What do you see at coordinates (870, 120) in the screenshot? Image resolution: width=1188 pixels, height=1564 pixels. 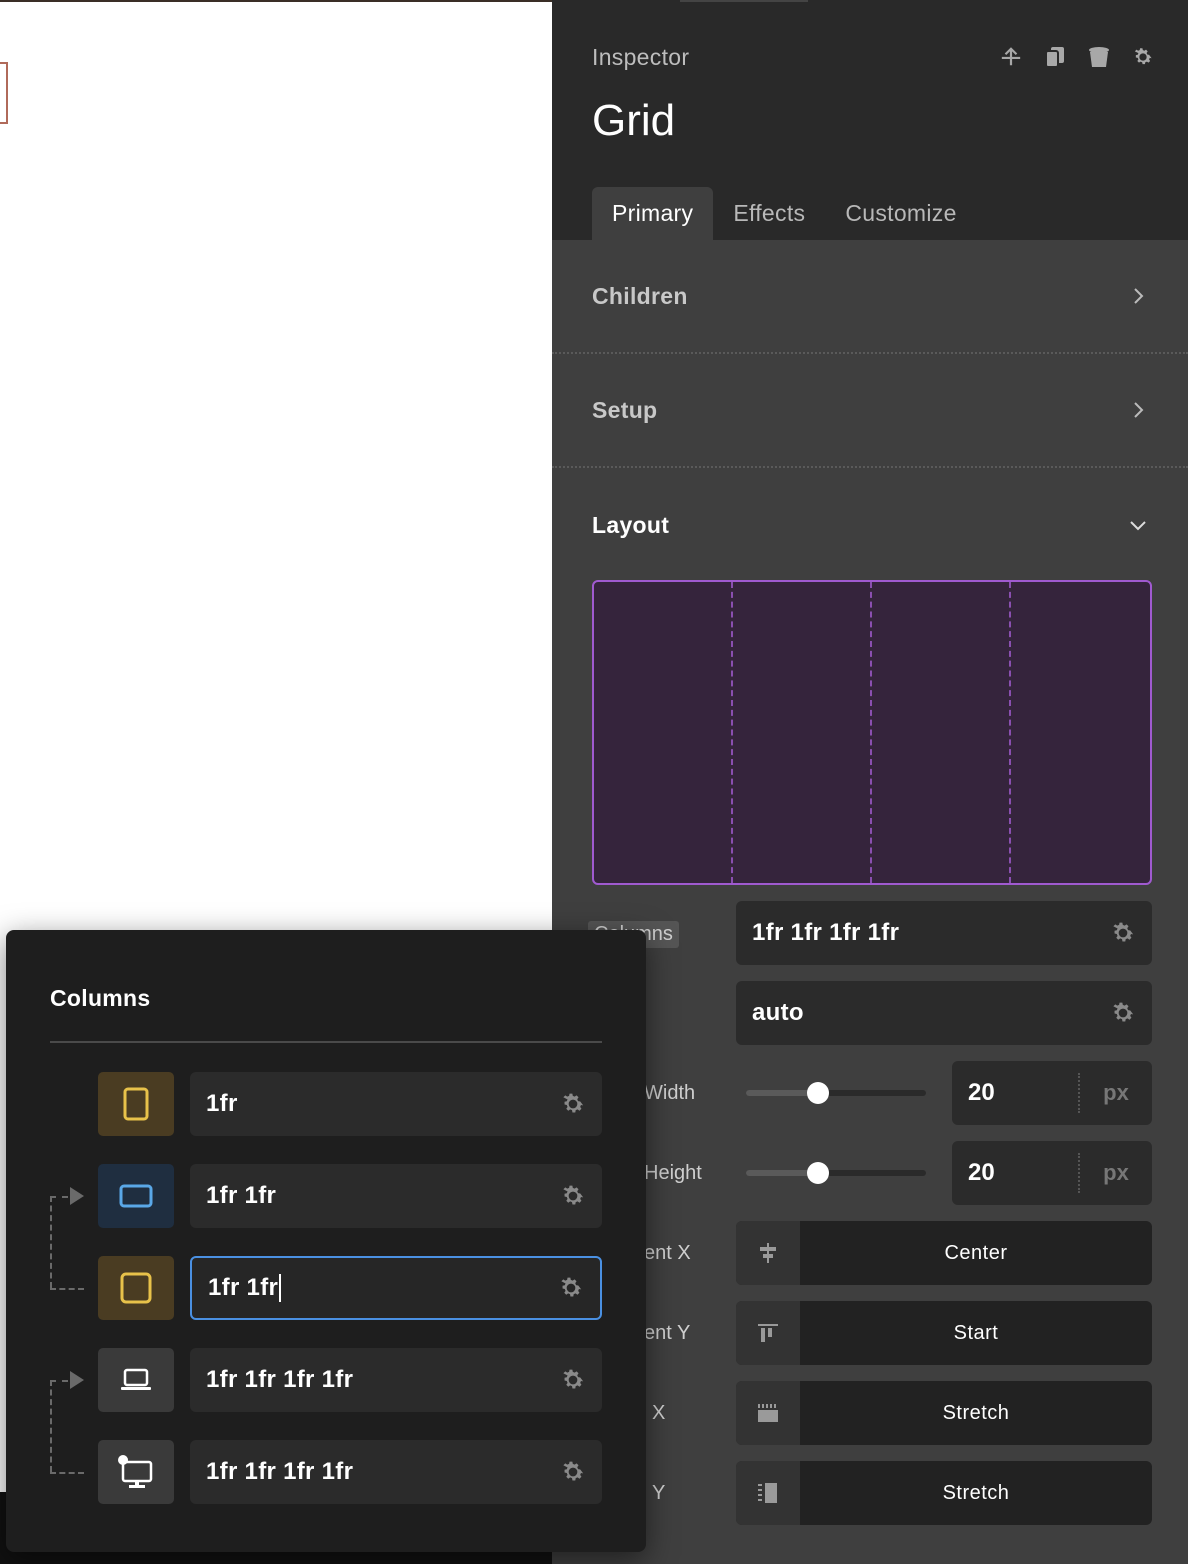 I see `inspector-header: Inspector Grid Primary Effects Customize` at bounding box center [870, 120].